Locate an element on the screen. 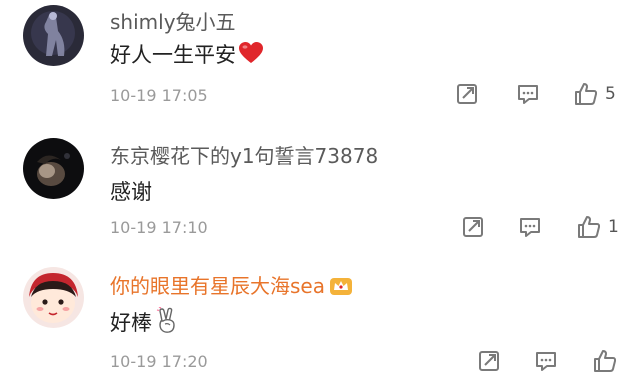  comment-text-content: 感谢 is located at coordinates (131, 192).